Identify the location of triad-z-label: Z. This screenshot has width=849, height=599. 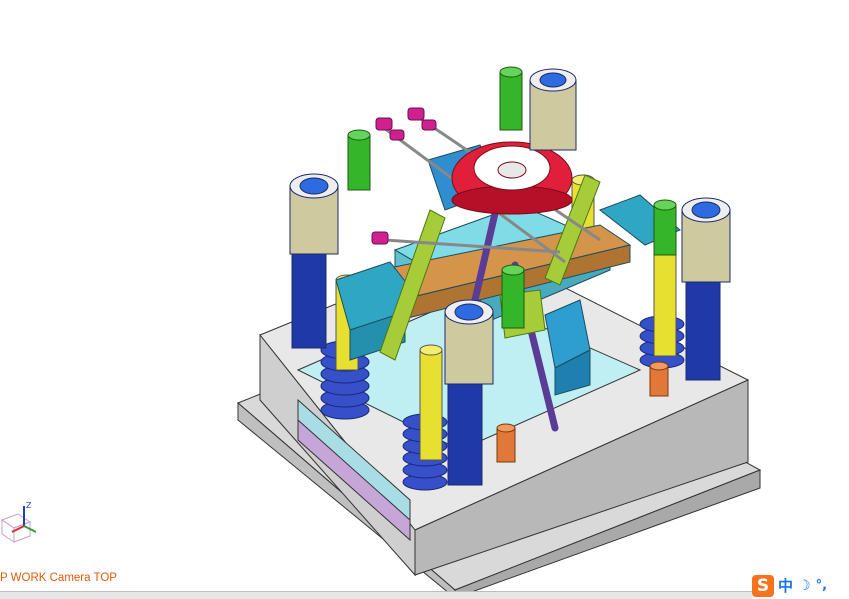
(29, 505).